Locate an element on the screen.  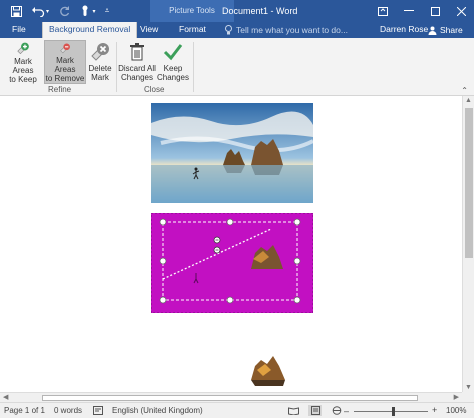
mark-keep-line2: to Keep is located at coordinates (23, 79).